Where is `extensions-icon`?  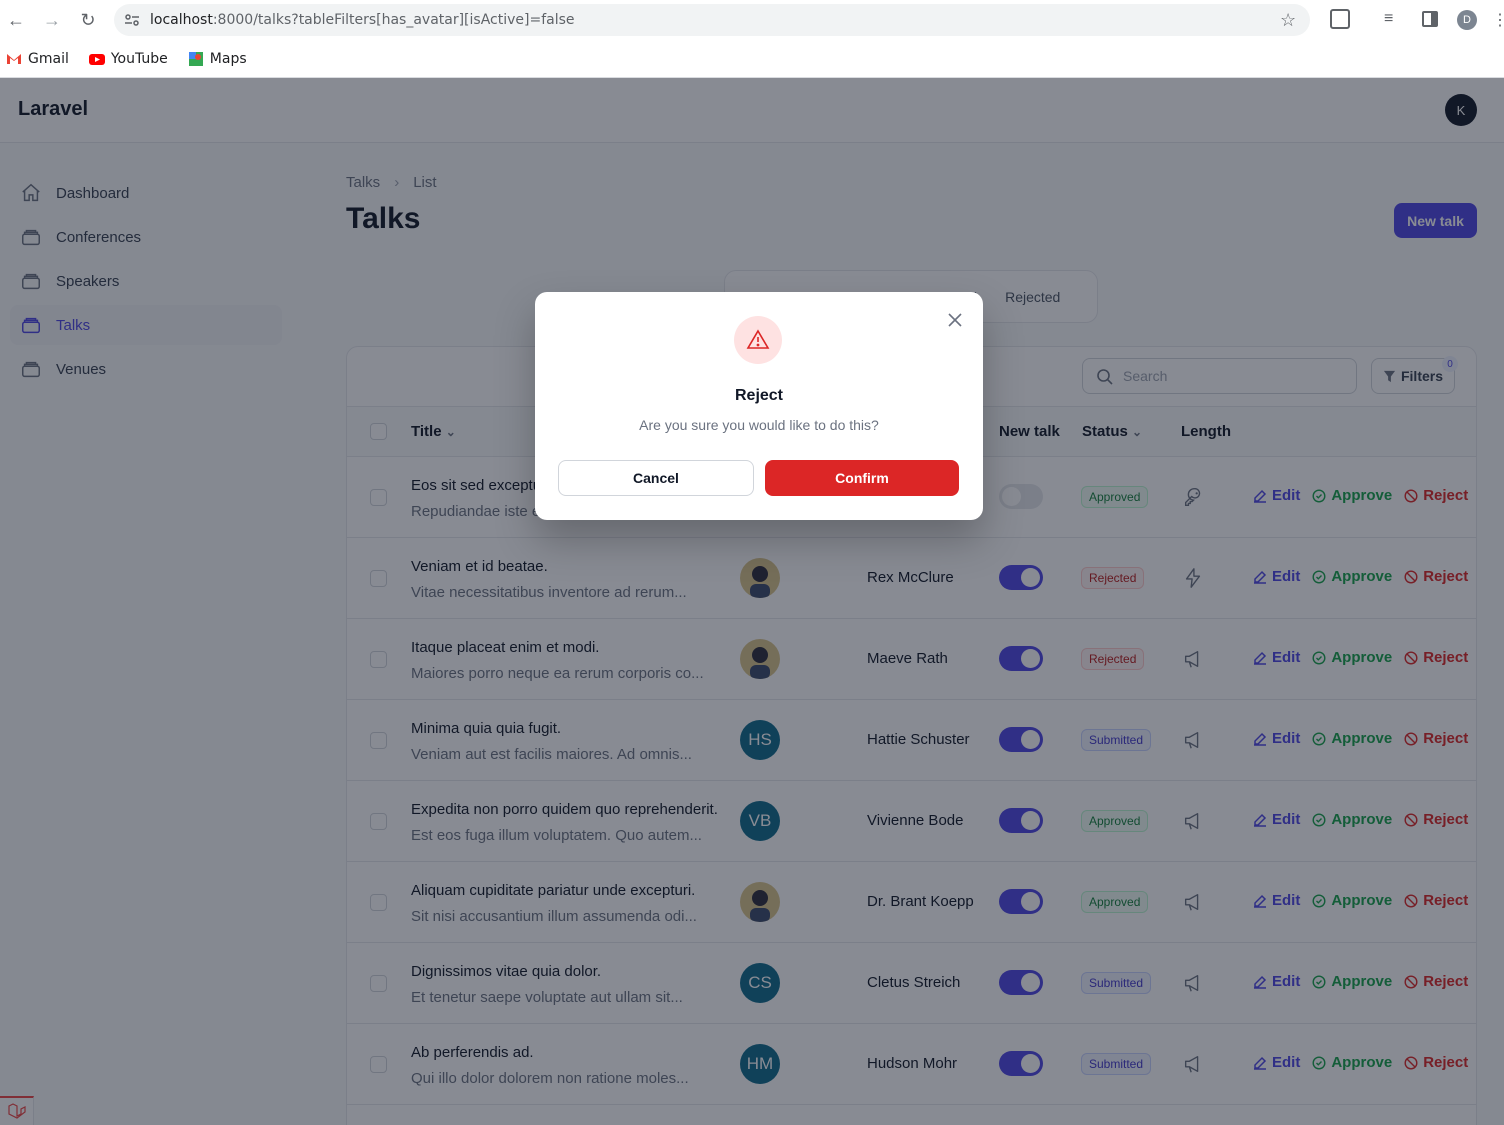
extensions-icon is located at coordinates (1340, 19).